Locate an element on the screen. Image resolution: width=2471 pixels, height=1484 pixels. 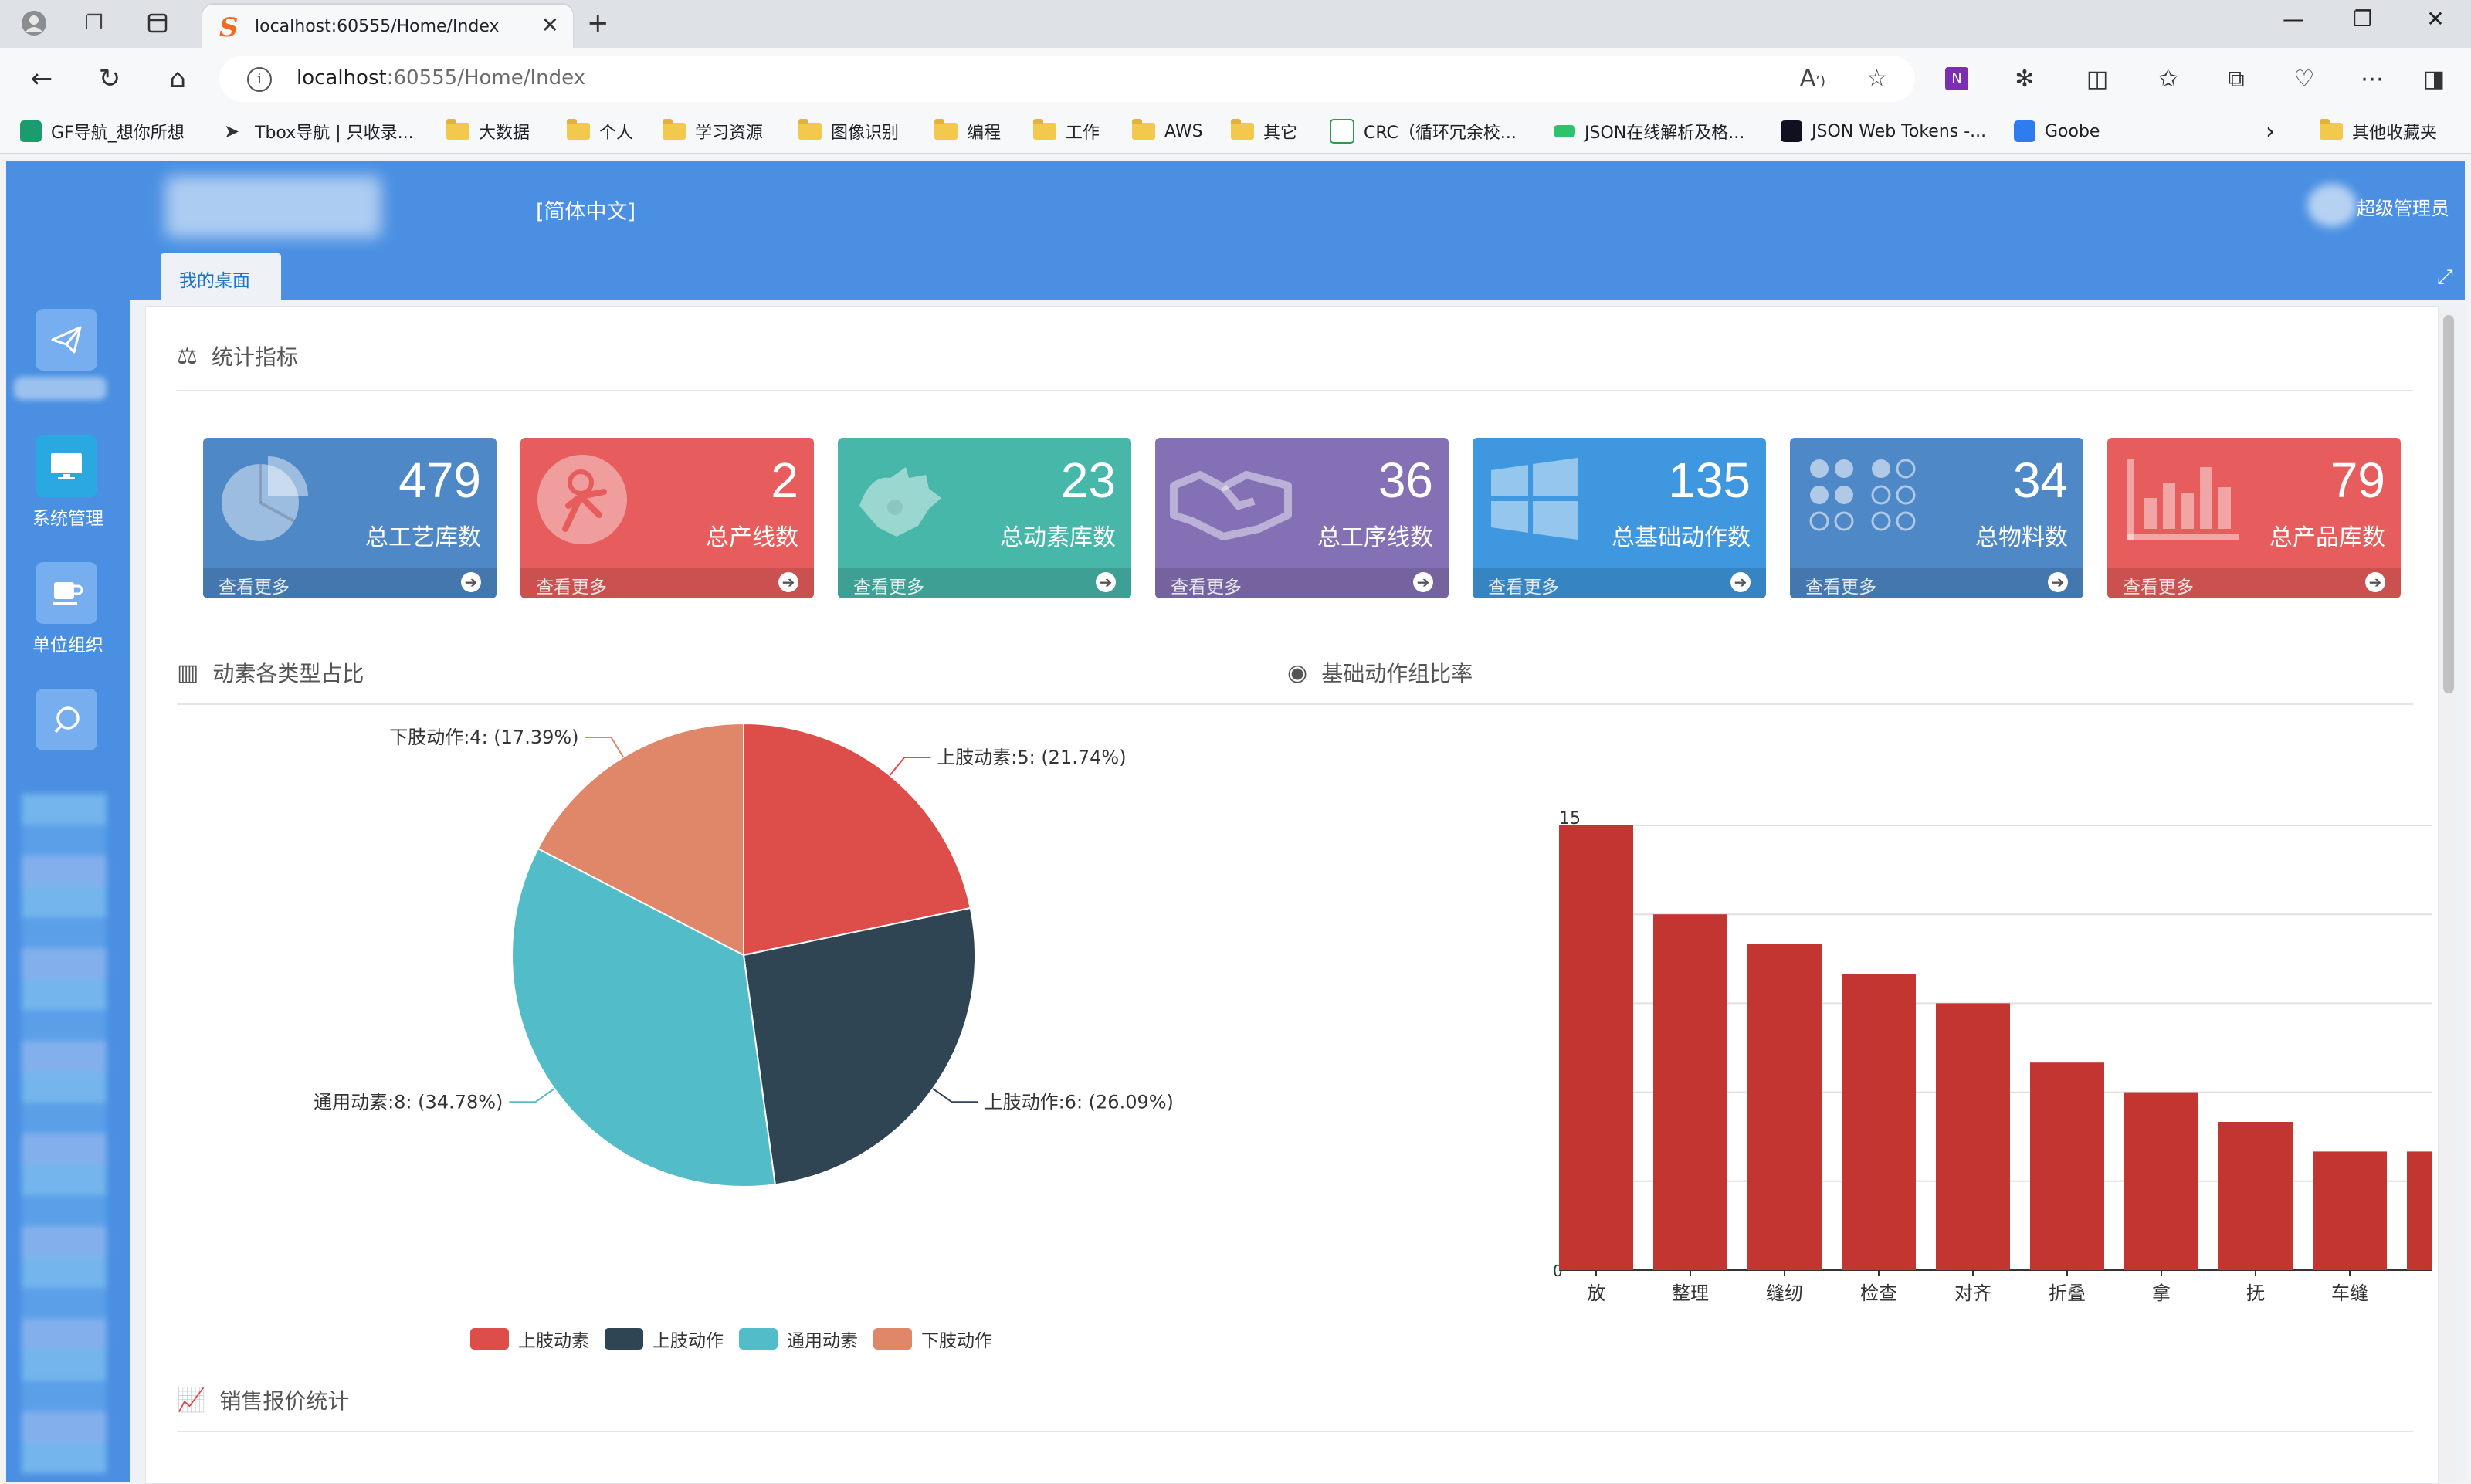
sidebar-item-system-management: 系统管理 is located at coordinates (68, 516).